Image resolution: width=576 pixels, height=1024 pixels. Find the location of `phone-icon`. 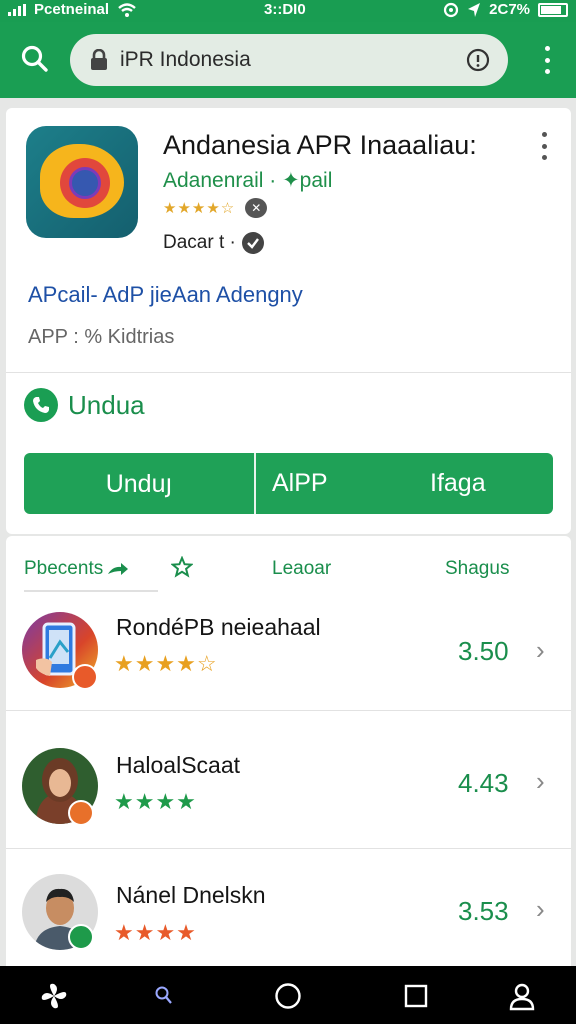

phone-icon is located at coordinates (41, 405).